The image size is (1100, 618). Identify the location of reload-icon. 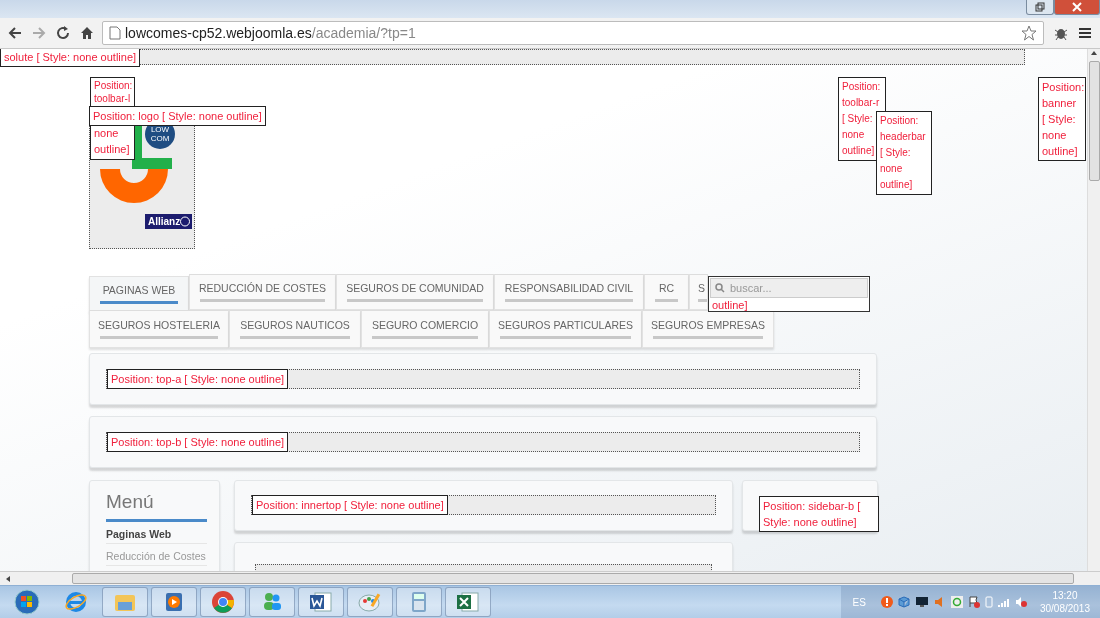
(63, 33).